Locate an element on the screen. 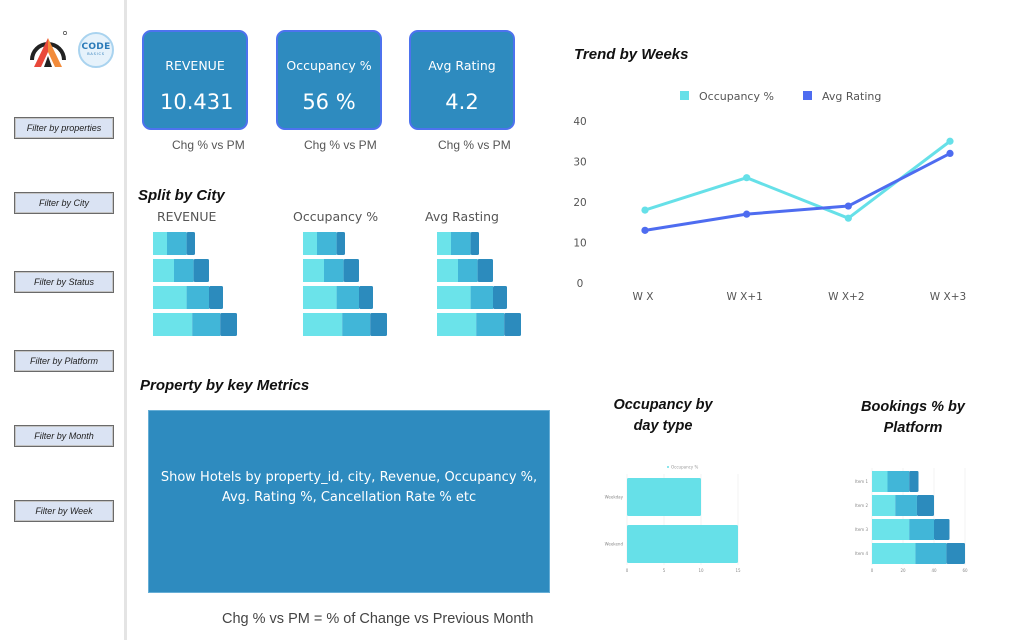 This screenshot has height=640, width=1024. y-tick-label: Weekend is located at coordinates (614, 544).